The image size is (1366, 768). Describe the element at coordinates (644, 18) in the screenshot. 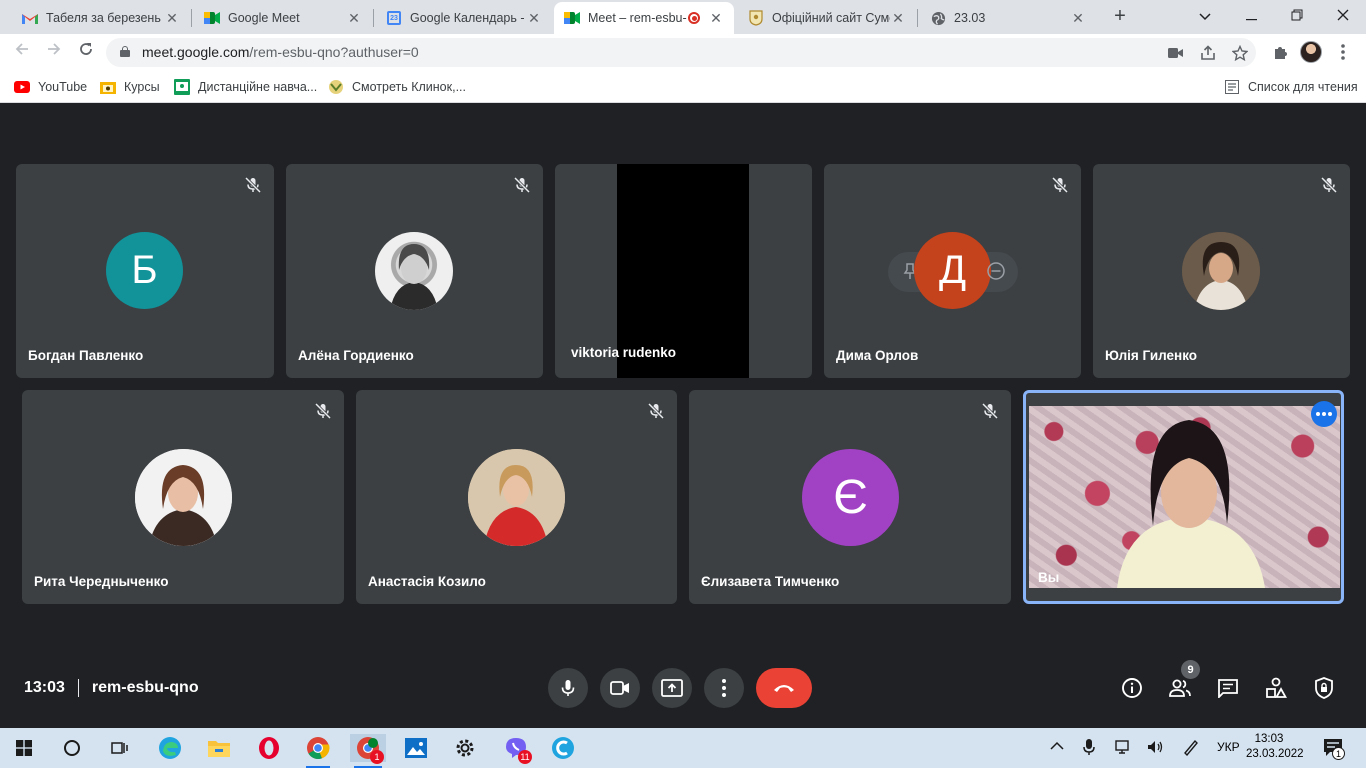

I see `browser-tab-active-meet: Meet – rem-esbu- ✕` at that location.